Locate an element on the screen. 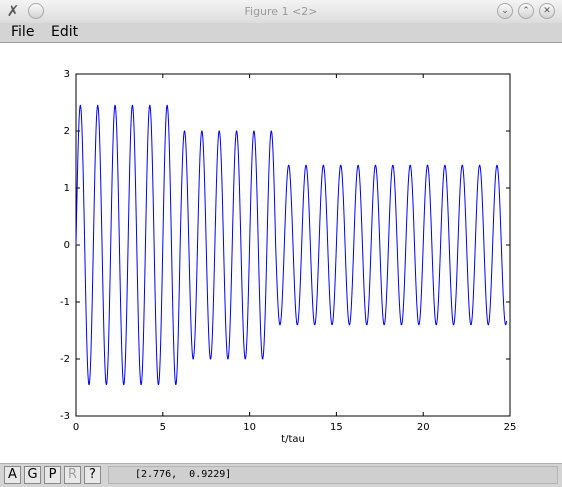 This screenshot has width=562, height=487. x-tick-label: 15 is located at coordinates (336, 427).